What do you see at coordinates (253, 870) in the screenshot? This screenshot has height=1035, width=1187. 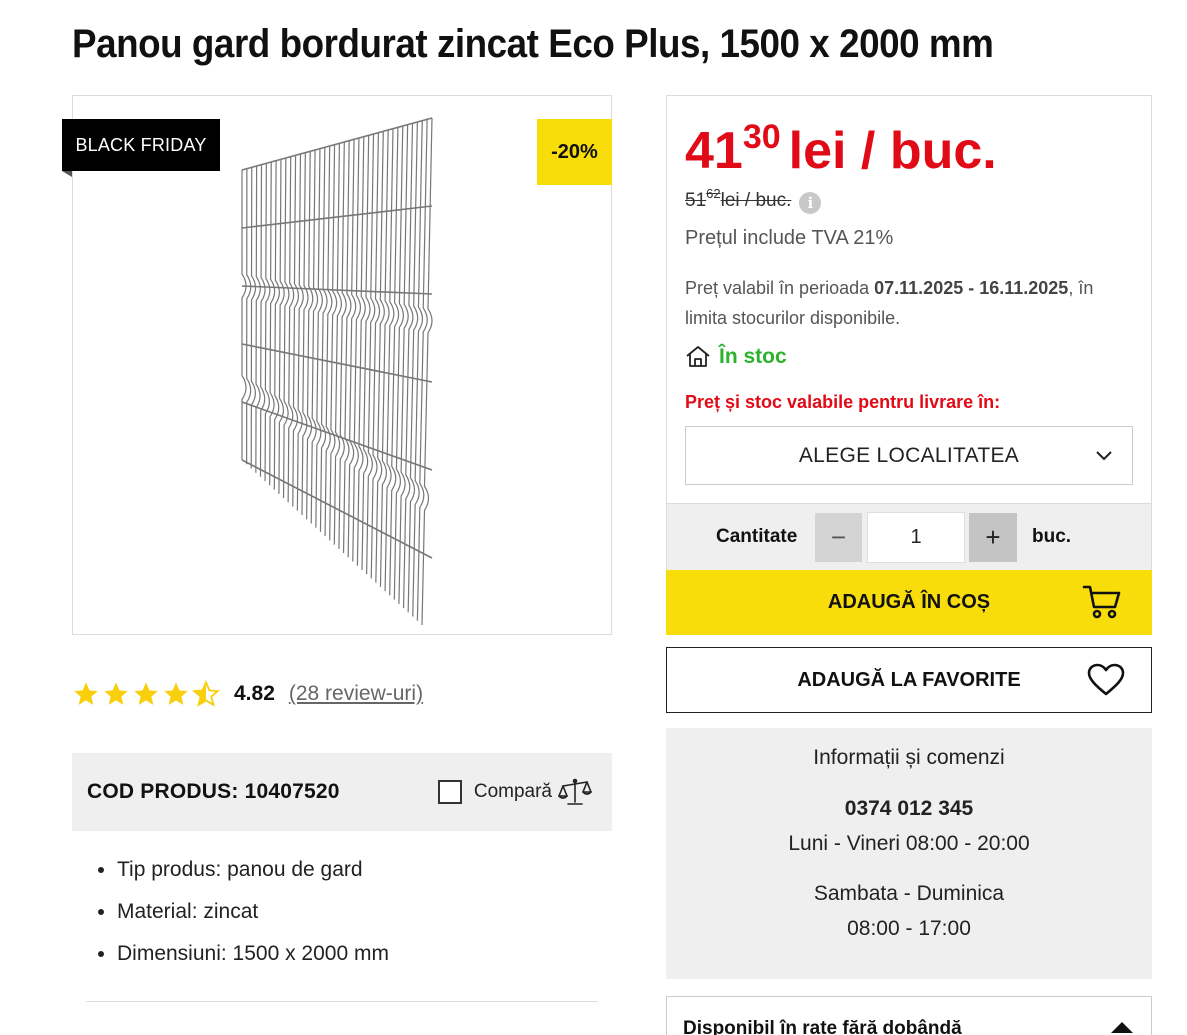 I see `feature-item: Tip produs: panou de gard` at bounding box center [253, 870].